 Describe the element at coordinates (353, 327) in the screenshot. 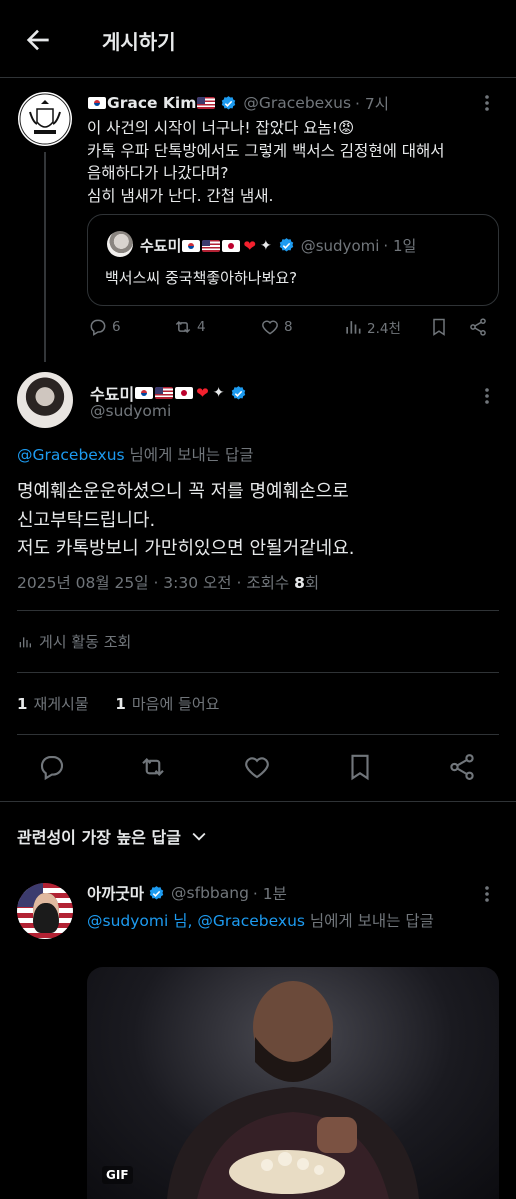

I see `views-chart-icon` at that location.